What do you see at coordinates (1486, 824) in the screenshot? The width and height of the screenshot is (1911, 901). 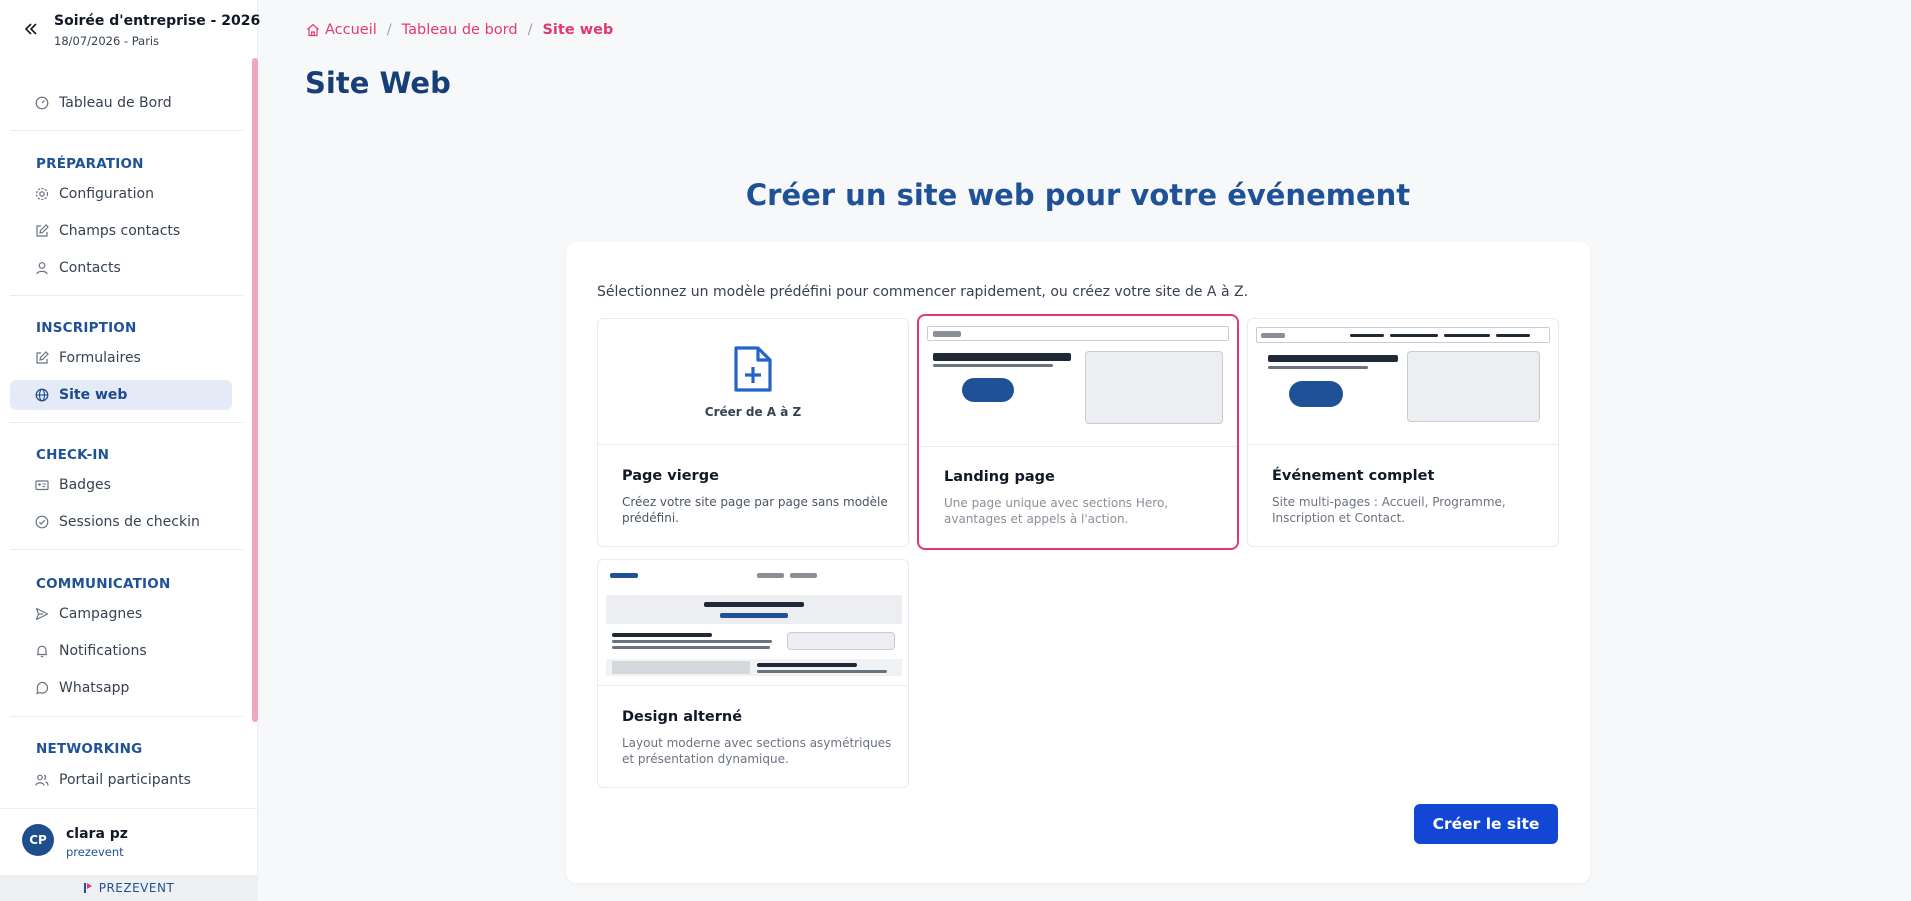 I see `create-site-button: Créer le site` at bounding box center [1486, 824].